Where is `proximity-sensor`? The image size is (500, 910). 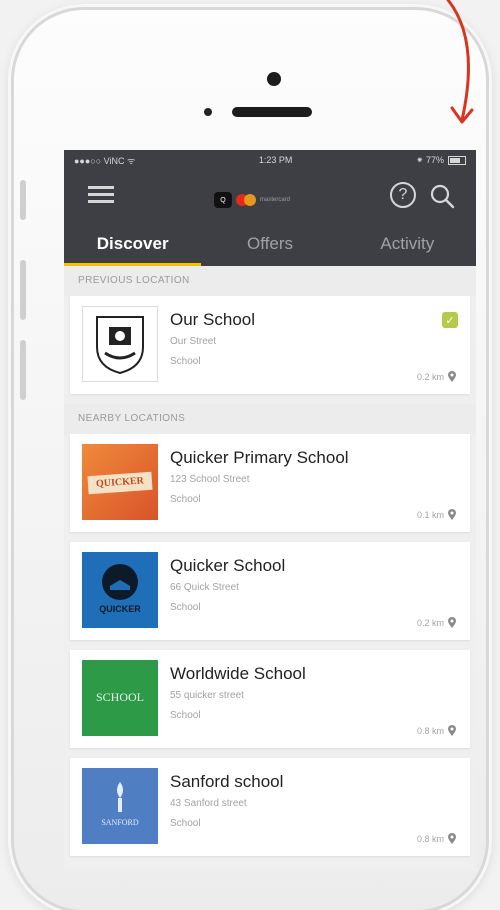 proximity-sensor is located at coordinates (208, 112).